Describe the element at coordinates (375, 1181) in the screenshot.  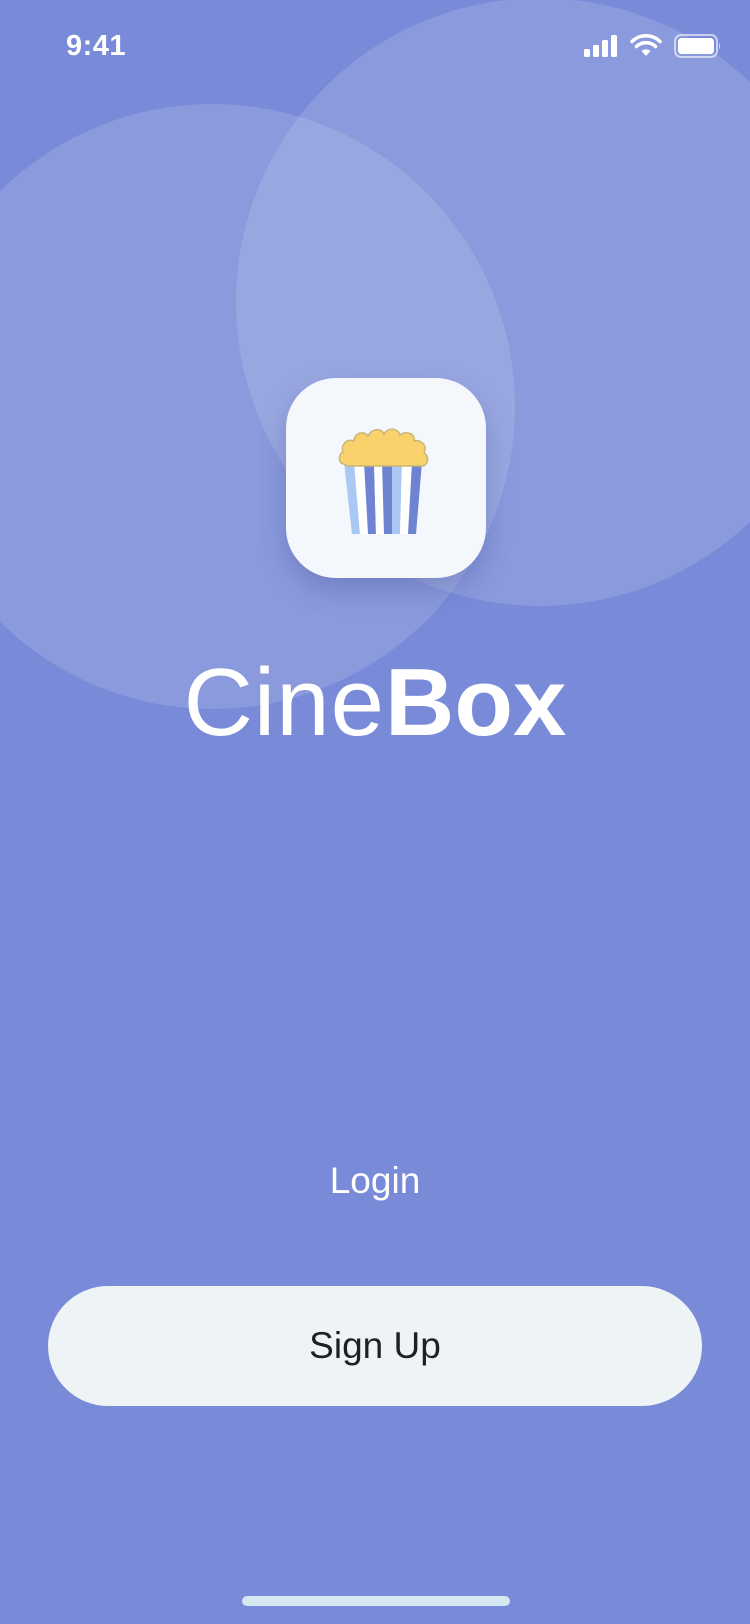
I see `login-link: Login` at that location.